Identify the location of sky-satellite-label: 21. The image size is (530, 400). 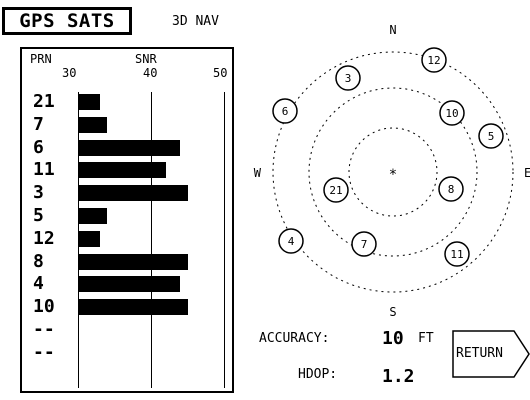
(335, 190).